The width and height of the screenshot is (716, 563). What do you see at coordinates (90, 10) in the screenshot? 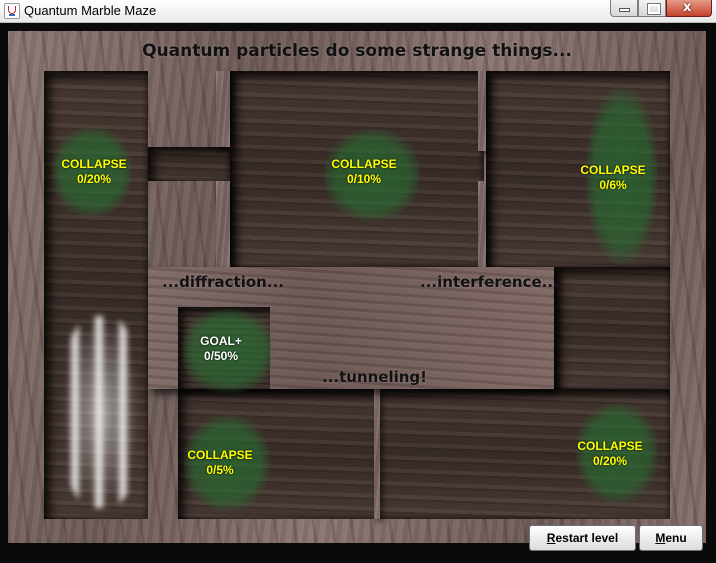
I see `window-title: Quantum Marble Maze` at bounding box center [90, 10].